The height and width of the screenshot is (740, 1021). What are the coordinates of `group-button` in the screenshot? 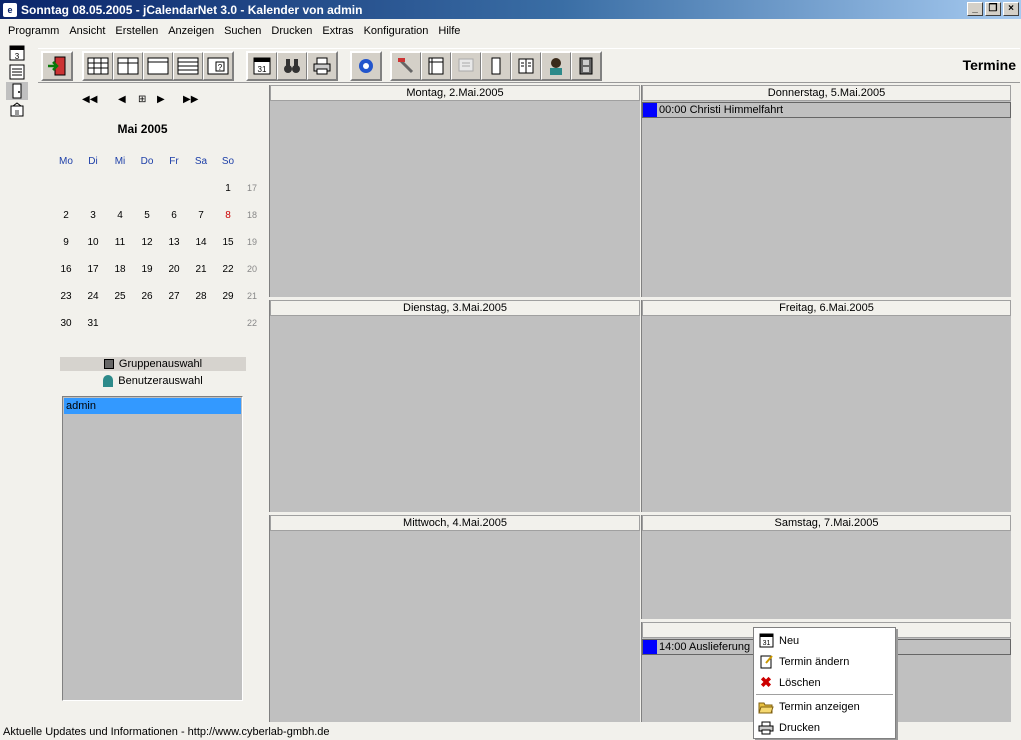 It's located at (586, 66).